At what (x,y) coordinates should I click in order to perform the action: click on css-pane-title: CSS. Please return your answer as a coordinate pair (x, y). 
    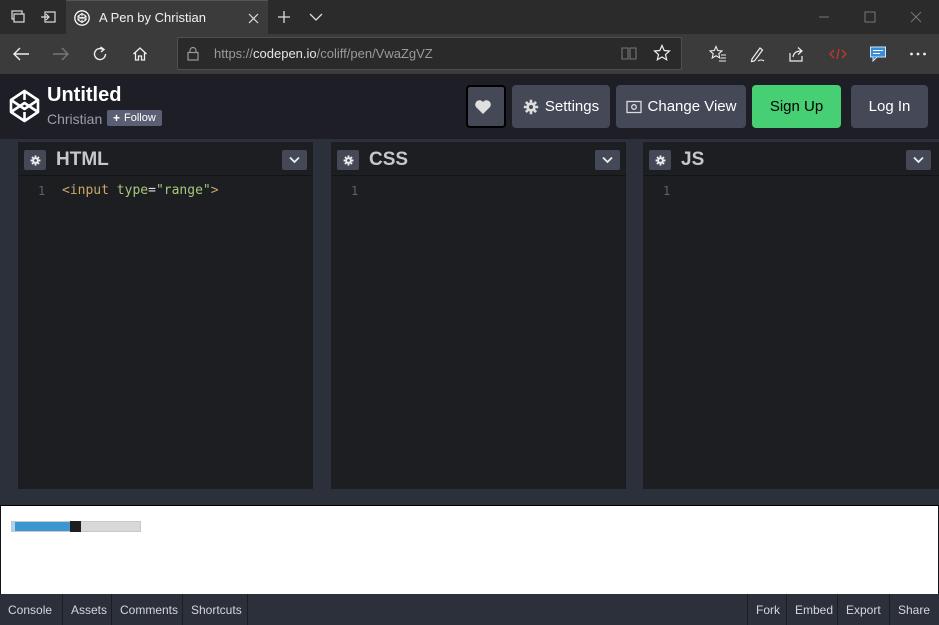
    Looking at the image, I should click on (389, 159).